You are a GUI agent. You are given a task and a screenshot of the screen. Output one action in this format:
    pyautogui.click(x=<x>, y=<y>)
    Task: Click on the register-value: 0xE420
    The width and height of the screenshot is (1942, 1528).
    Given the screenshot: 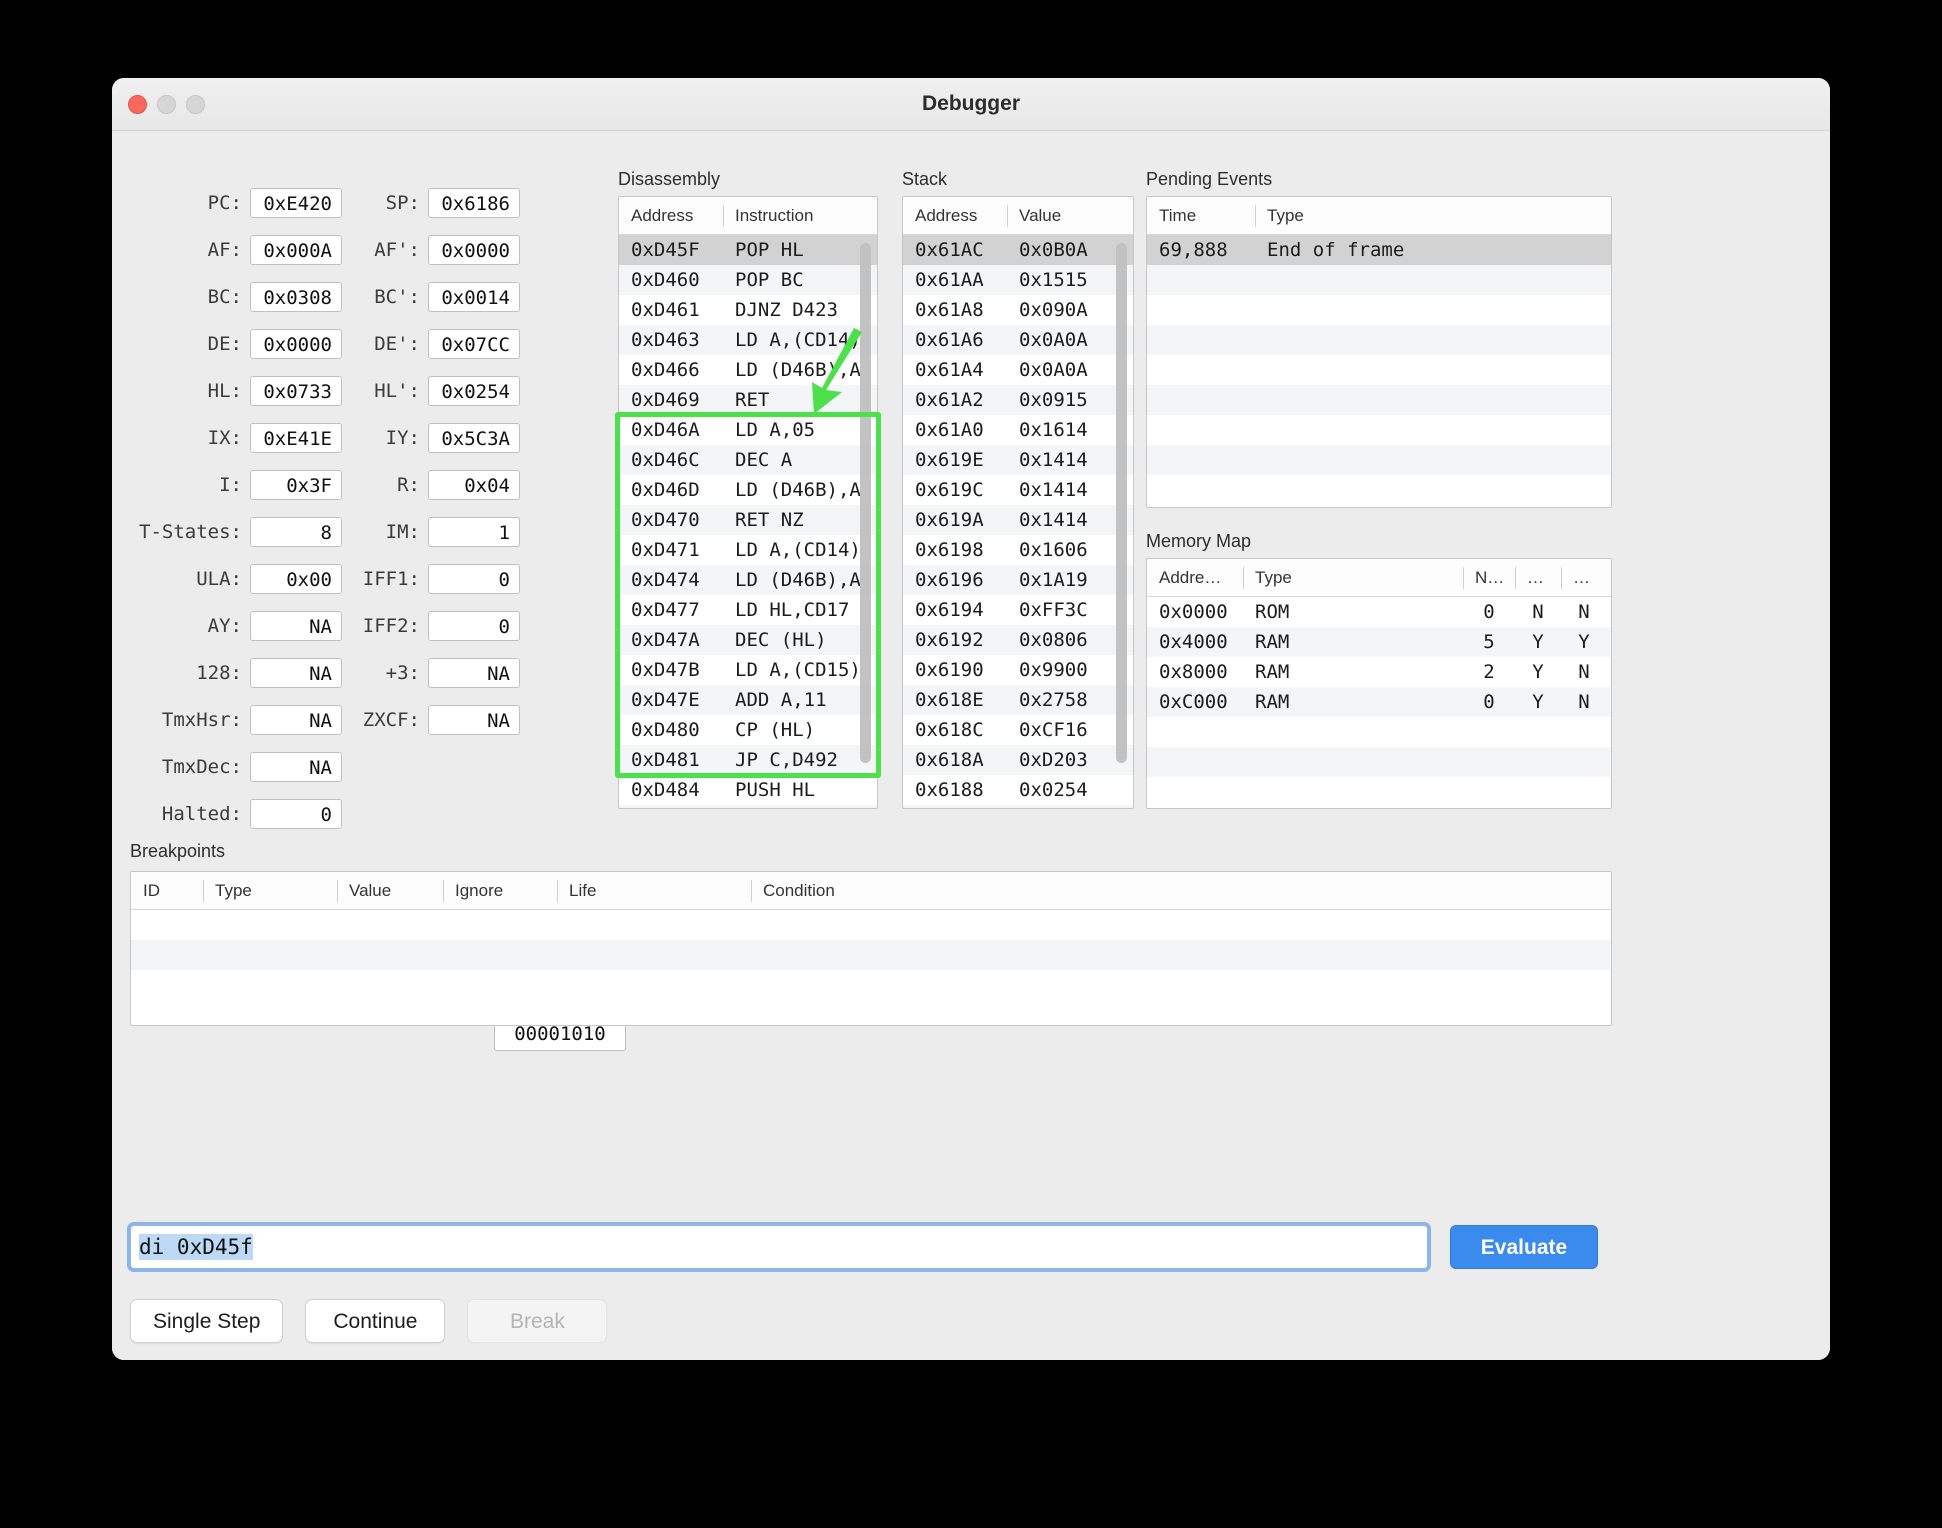 What is the action you would take?
    pyautogui.click(x=296, y=202)
    